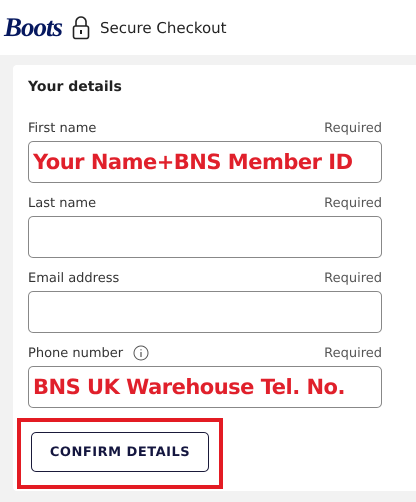  Describe the element at coordinates (205, 387) in the screenshot. I see `input-field: BNS UK Warehouse Tel. No.` at that location.